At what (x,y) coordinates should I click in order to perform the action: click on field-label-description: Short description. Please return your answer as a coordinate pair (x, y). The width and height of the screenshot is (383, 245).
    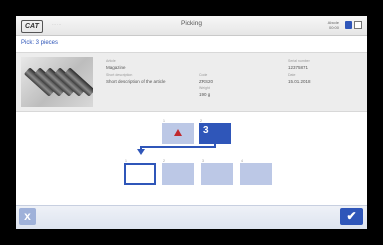
    Looking at the image, I should click on (119, 75).